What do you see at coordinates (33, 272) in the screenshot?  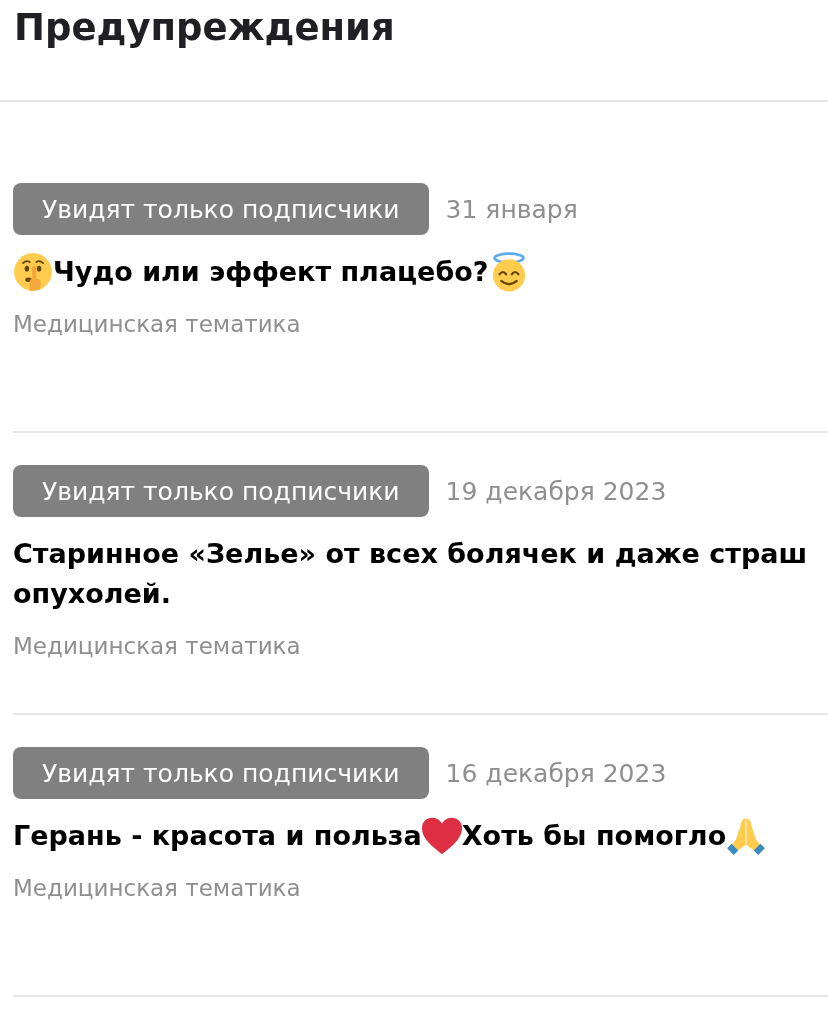 I see `shushing-face-icon` at bounding box center [33, 272].